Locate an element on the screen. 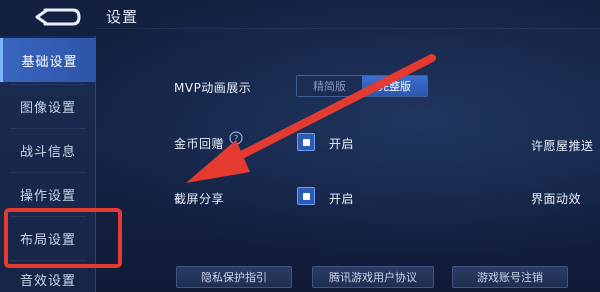 The image size is (600, 292). mvp-option-simple: 精简版 is located at coordinates (329, 86).